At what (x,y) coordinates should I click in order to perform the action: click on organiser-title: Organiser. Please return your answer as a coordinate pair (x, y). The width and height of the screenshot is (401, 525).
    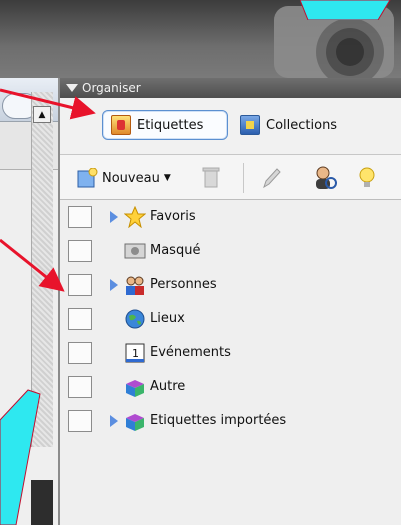
    Looking at the image, I should click on (111, 88).